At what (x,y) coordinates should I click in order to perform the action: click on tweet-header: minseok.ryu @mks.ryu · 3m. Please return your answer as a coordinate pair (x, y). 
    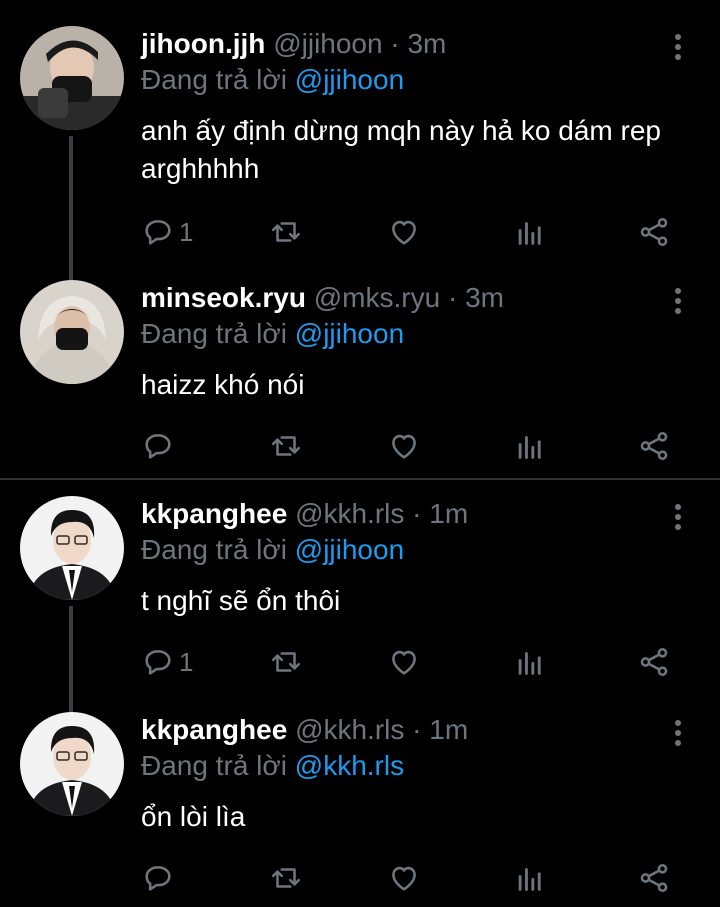
    Looking at the image, I should click on (400, 298).